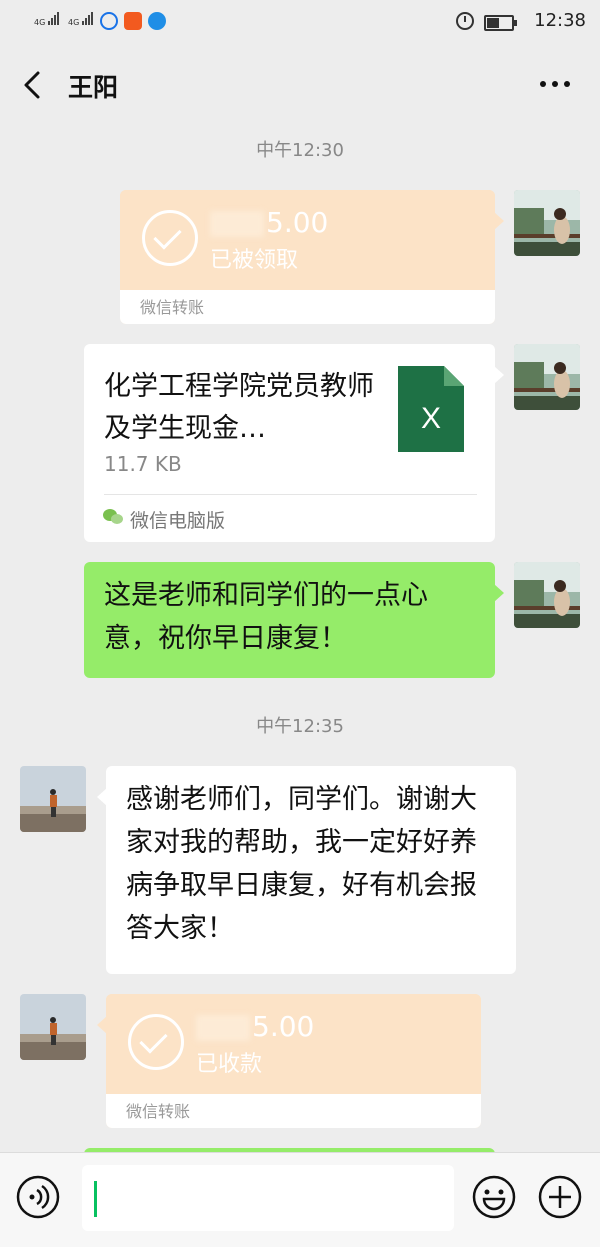  Describe the element at coordinates (109, 21) in the screenshot. I see `qq-icon` at that location.